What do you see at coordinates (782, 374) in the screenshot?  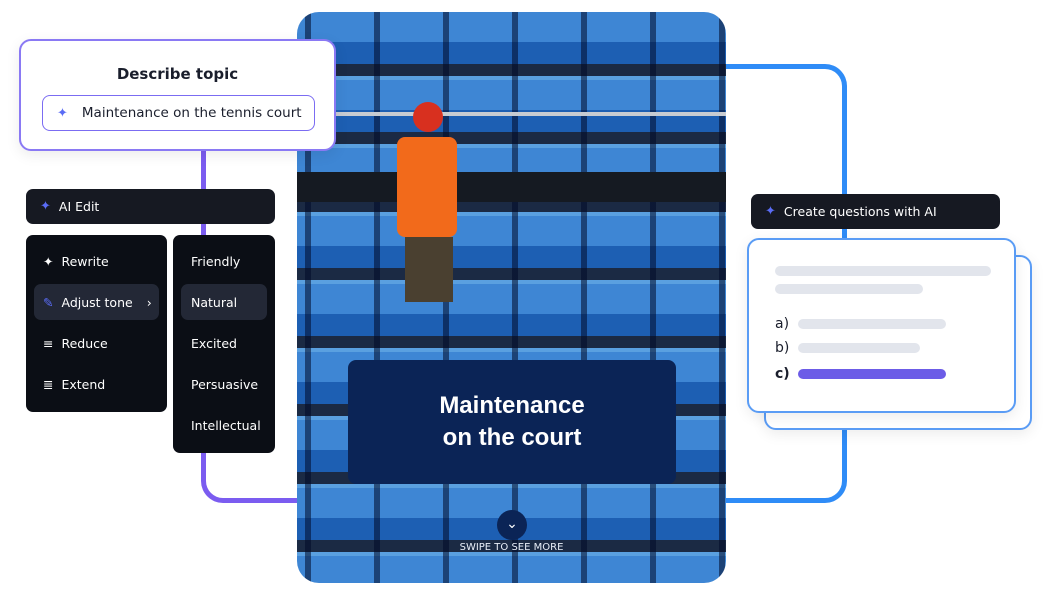 I see `option-c-label: c)` at bounding box center [782, 374].